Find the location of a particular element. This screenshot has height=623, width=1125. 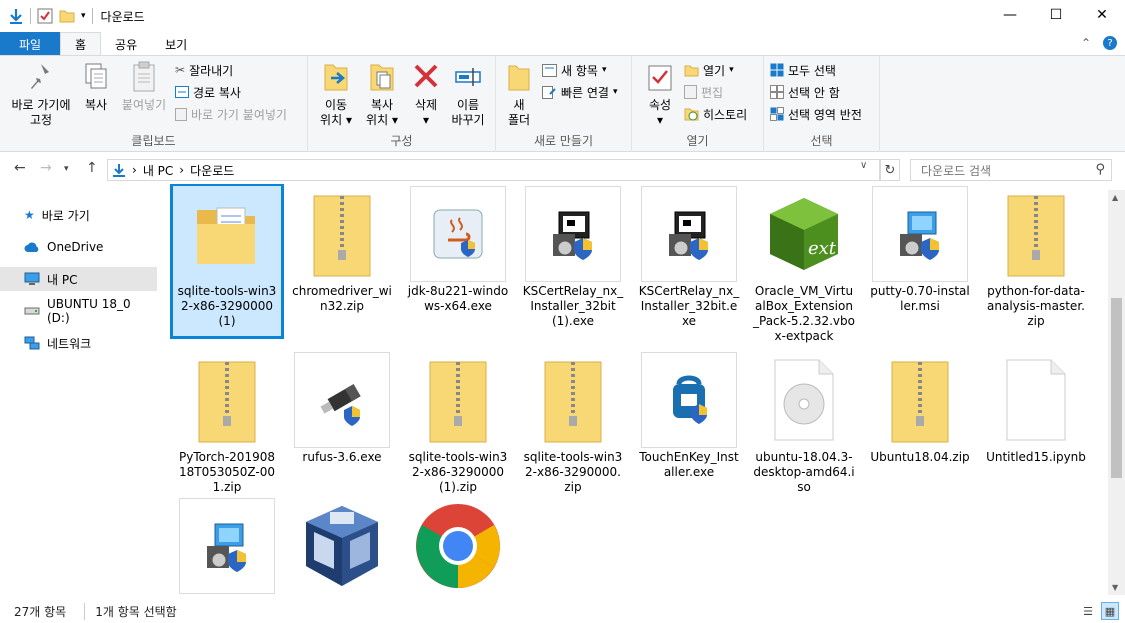

rename-button: 이름 바꾸기 is located at coordinates (468, 94).